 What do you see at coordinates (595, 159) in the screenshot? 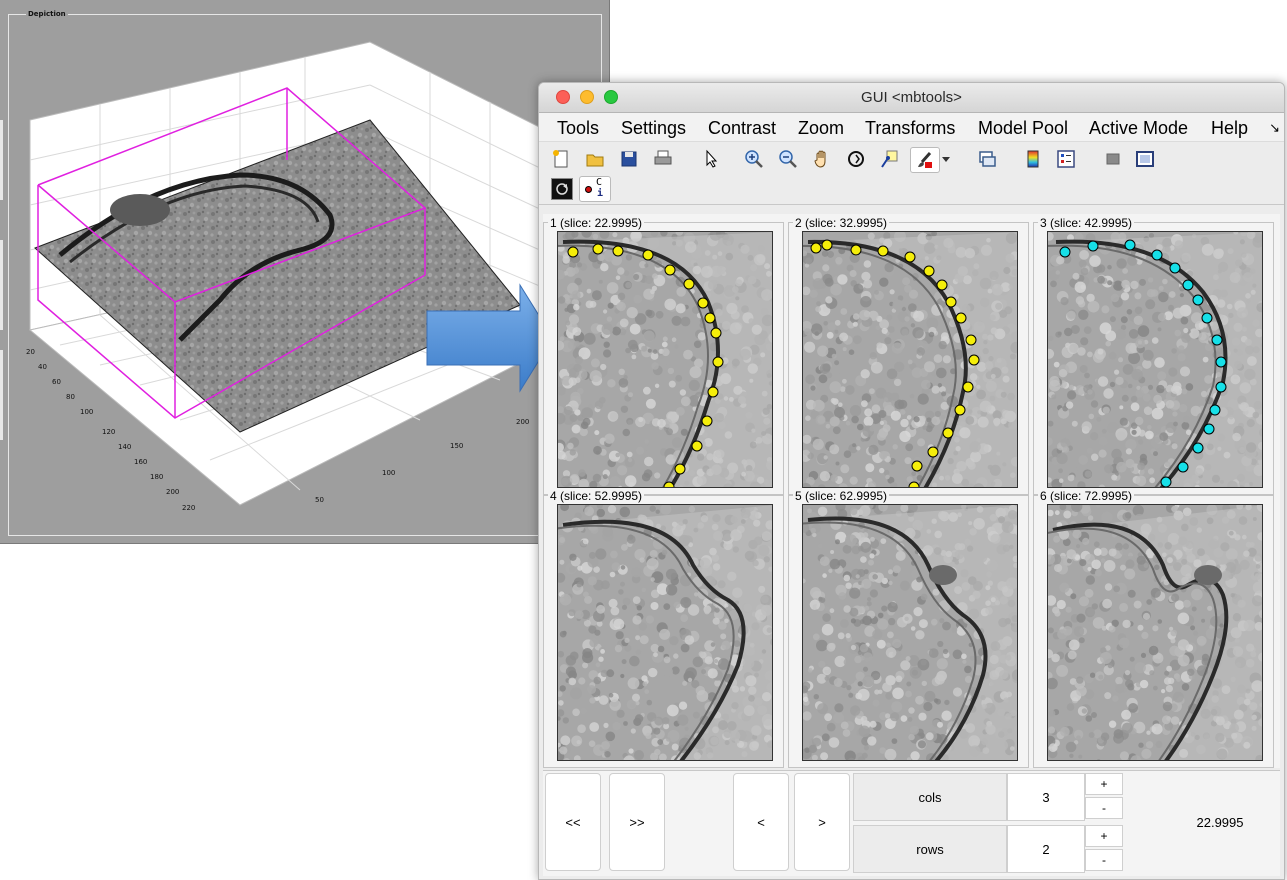
I see `open-folder-icon` at bounding box center [595, 159].